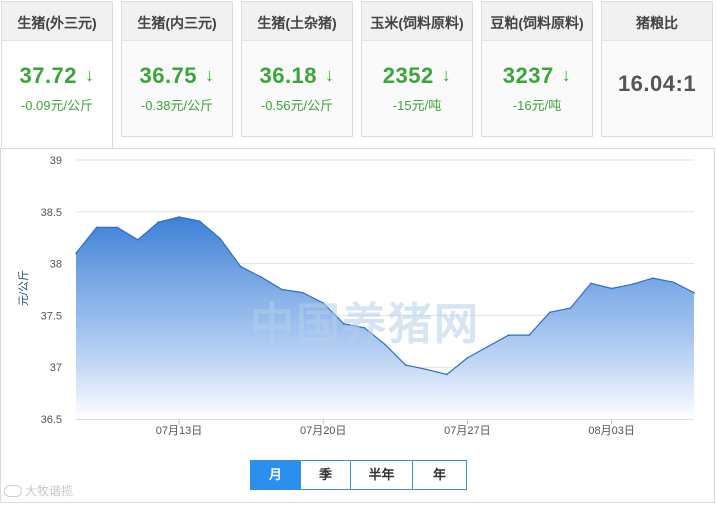  Describe the element at coordinates (439, 475) in the screenshot. I see `range-year-button: 年` at that location.